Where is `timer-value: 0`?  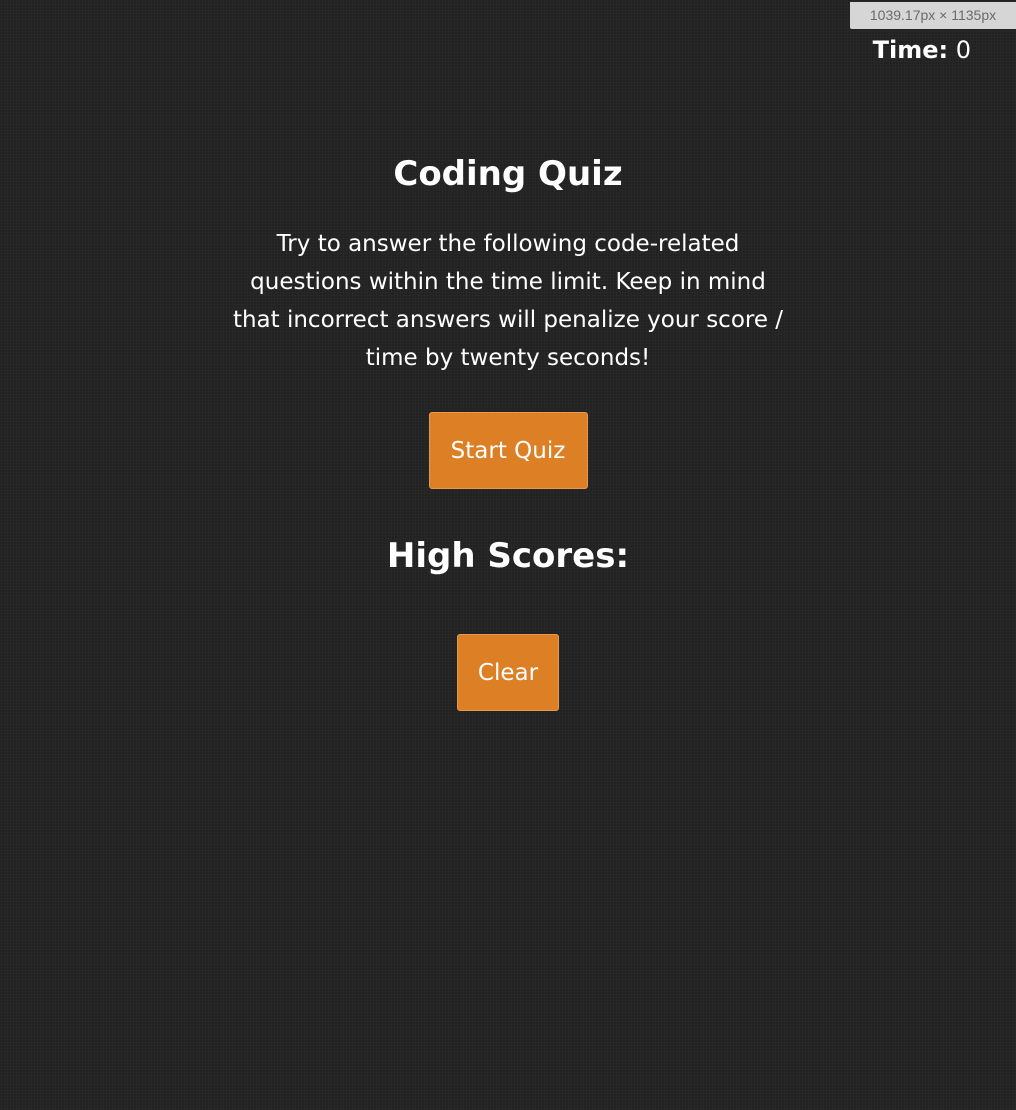
timer-value: 0 is located at coordinates (963, 50).